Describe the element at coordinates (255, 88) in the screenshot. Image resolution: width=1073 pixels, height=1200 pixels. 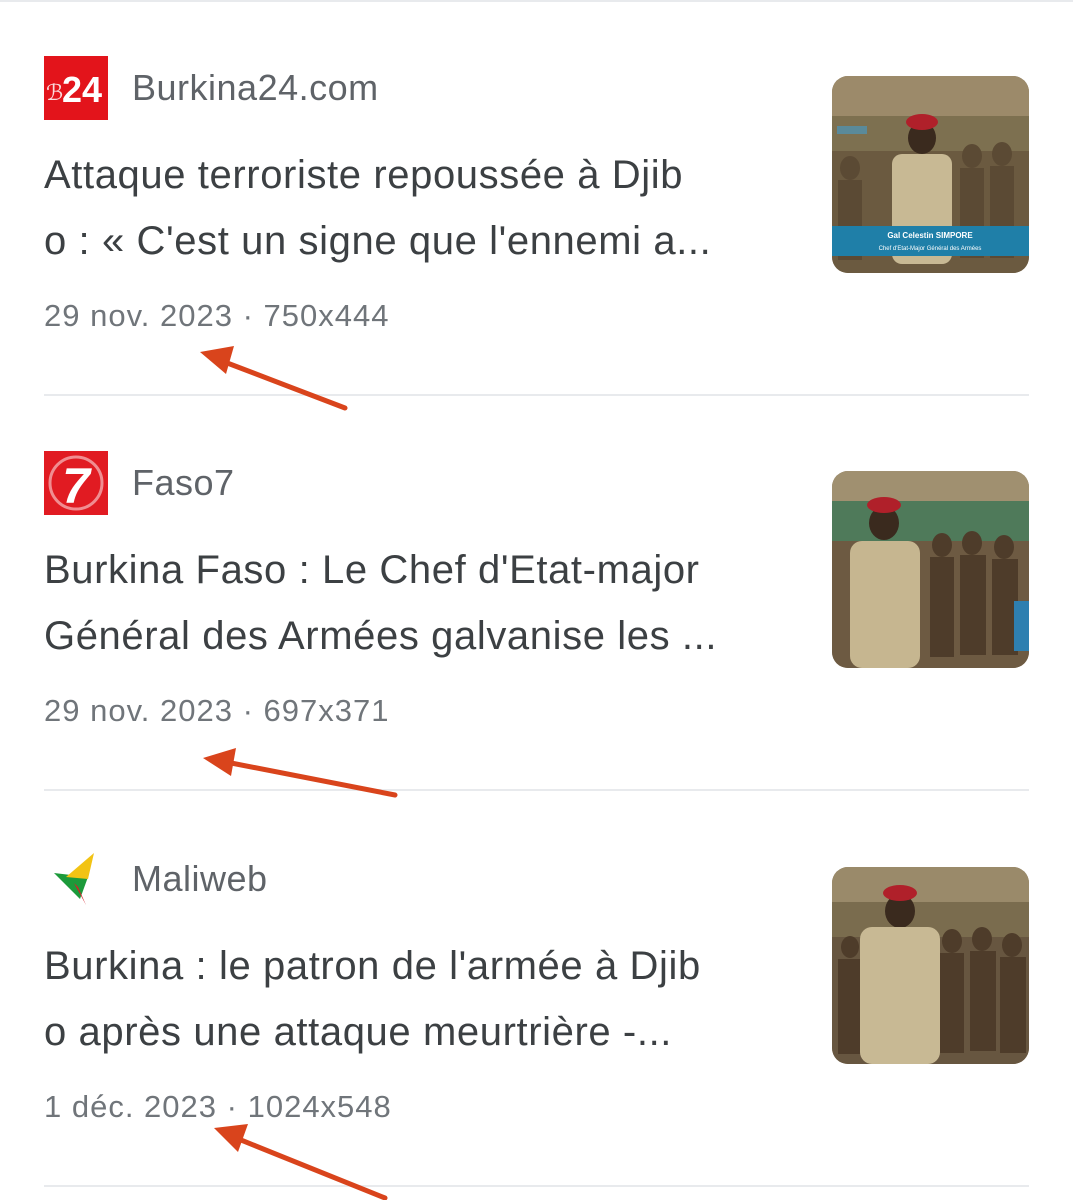
I see `source-name: Burkina24.com` at that location.